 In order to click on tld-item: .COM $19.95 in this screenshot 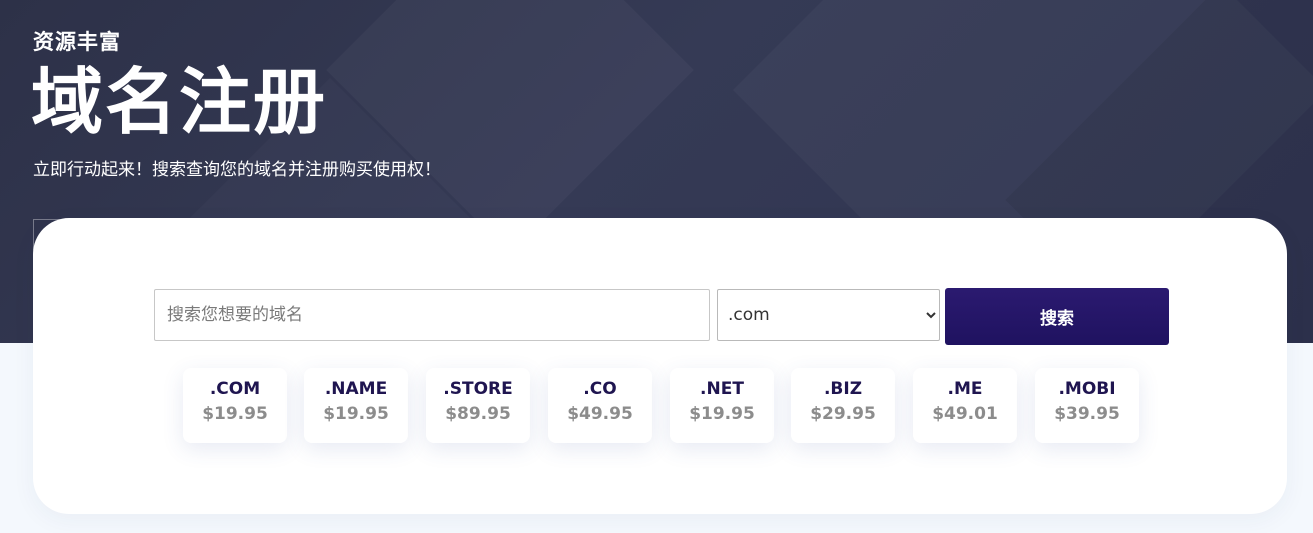, I will do `click(235, 405)`.